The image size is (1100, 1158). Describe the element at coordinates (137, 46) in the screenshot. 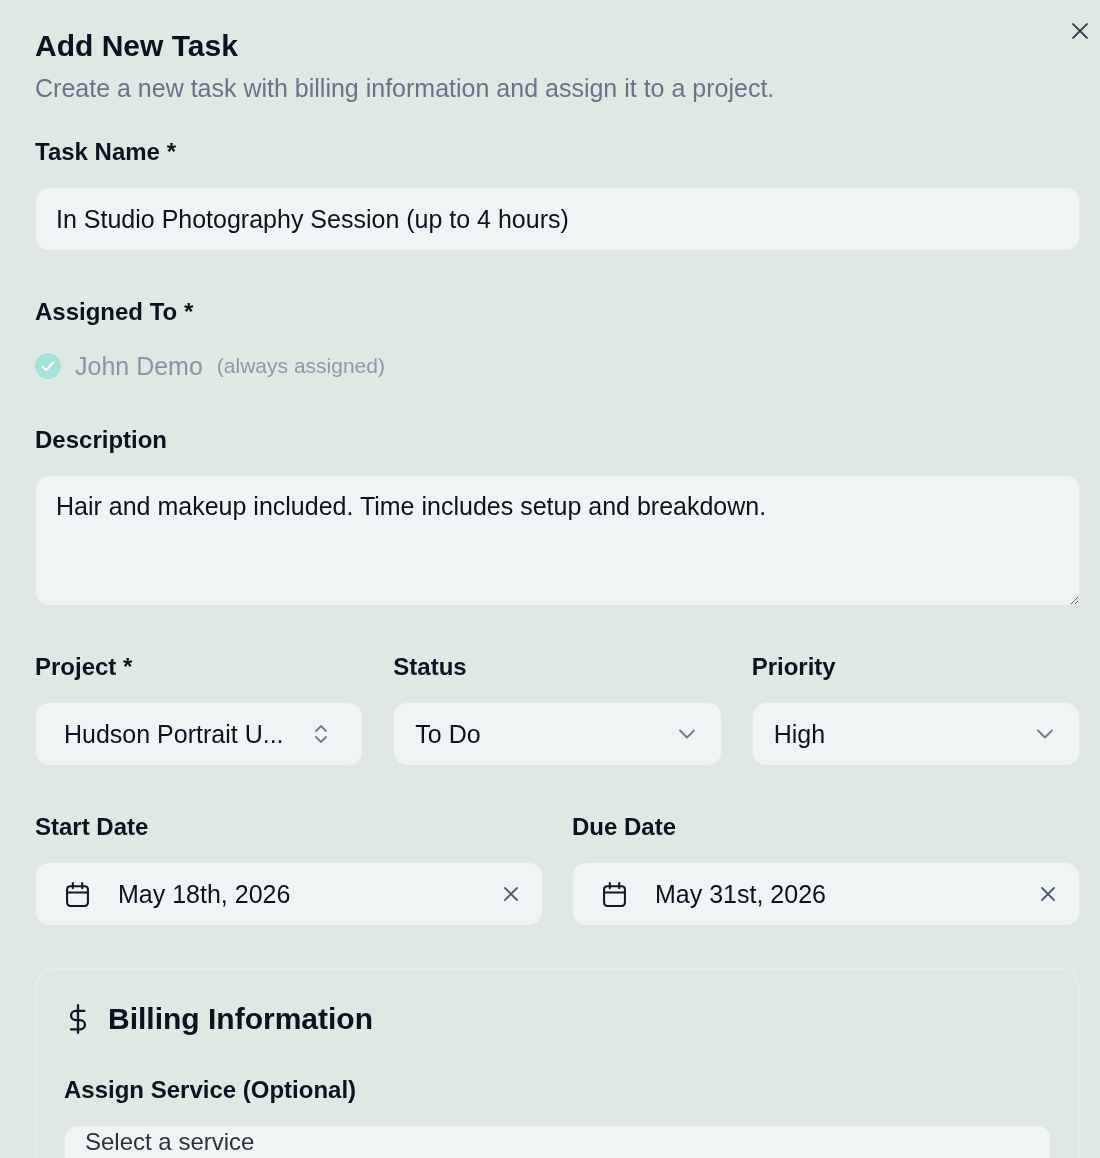

I see `dialog-title: Add New Task` at that location.